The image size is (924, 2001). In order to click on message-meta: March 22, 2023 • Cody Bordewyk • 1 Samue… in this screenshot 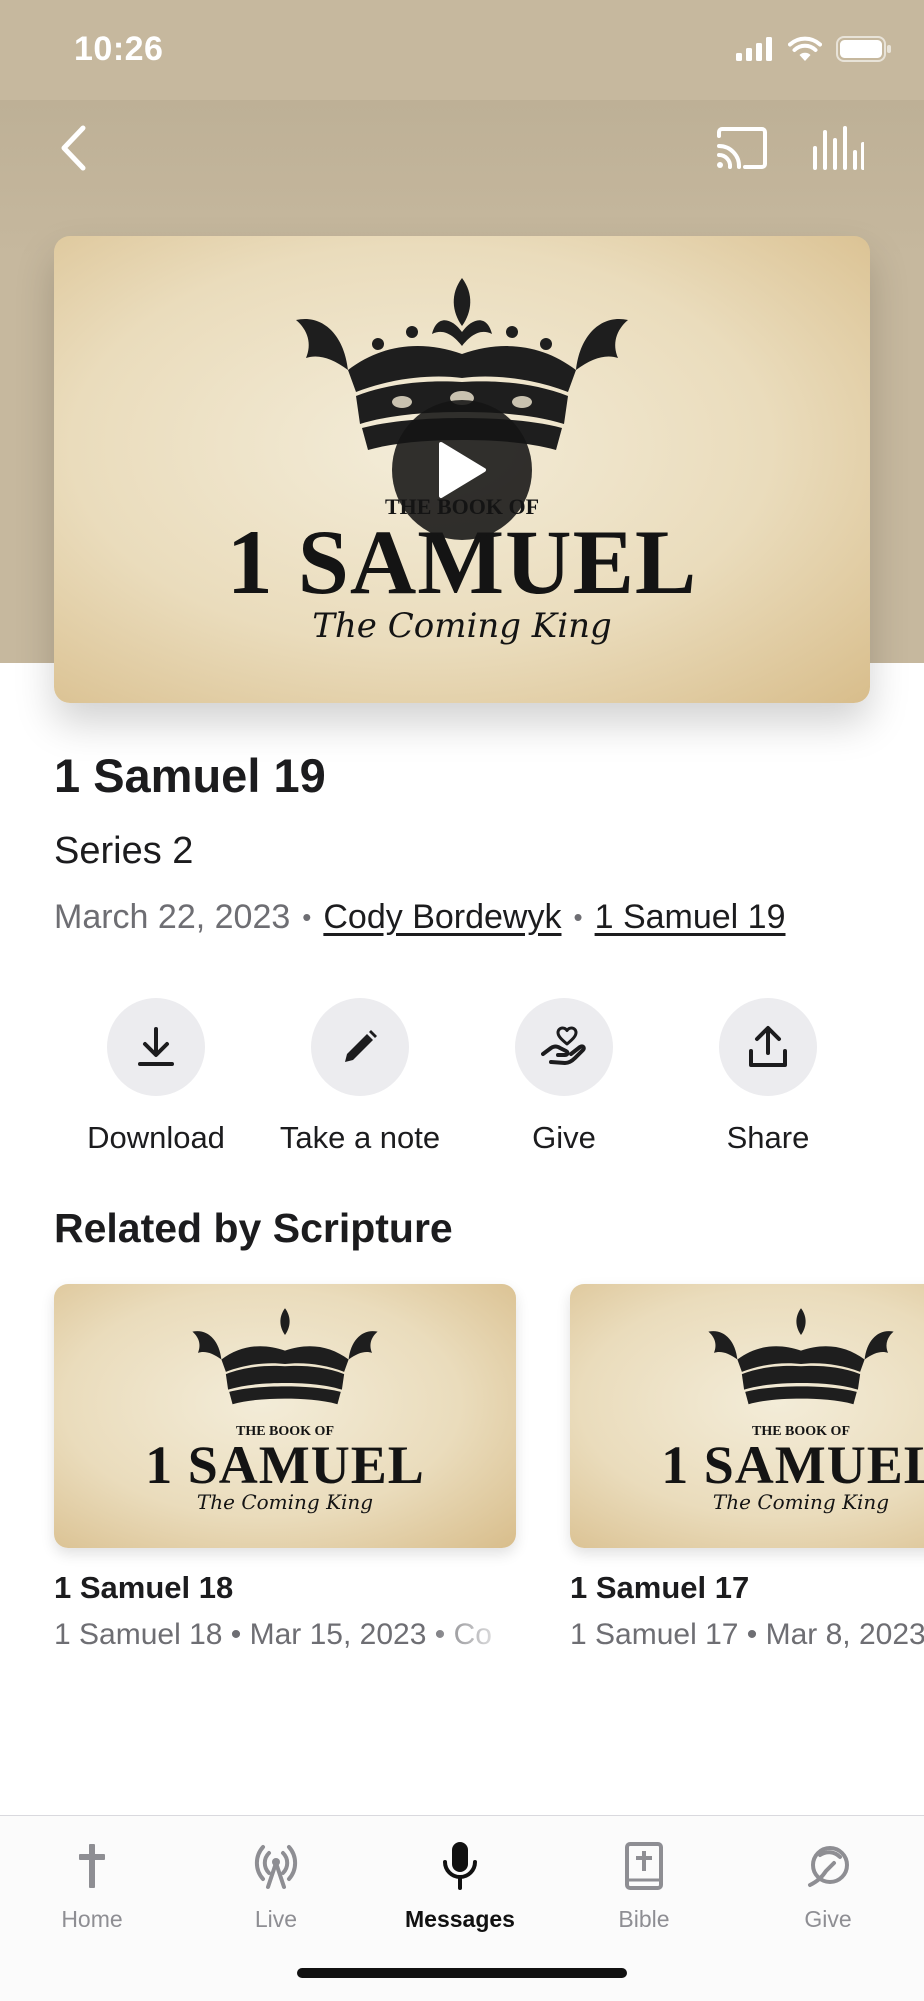, I will do `click(420, 917)`.